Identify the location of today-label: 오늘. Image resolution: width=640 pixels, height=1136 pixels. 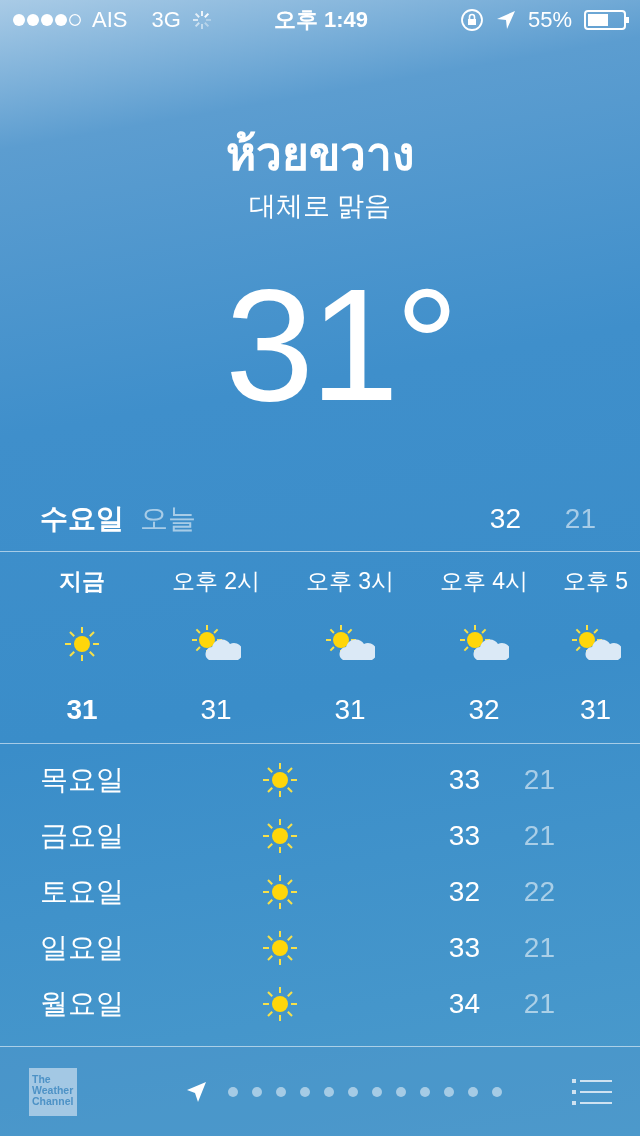
(168, 518).